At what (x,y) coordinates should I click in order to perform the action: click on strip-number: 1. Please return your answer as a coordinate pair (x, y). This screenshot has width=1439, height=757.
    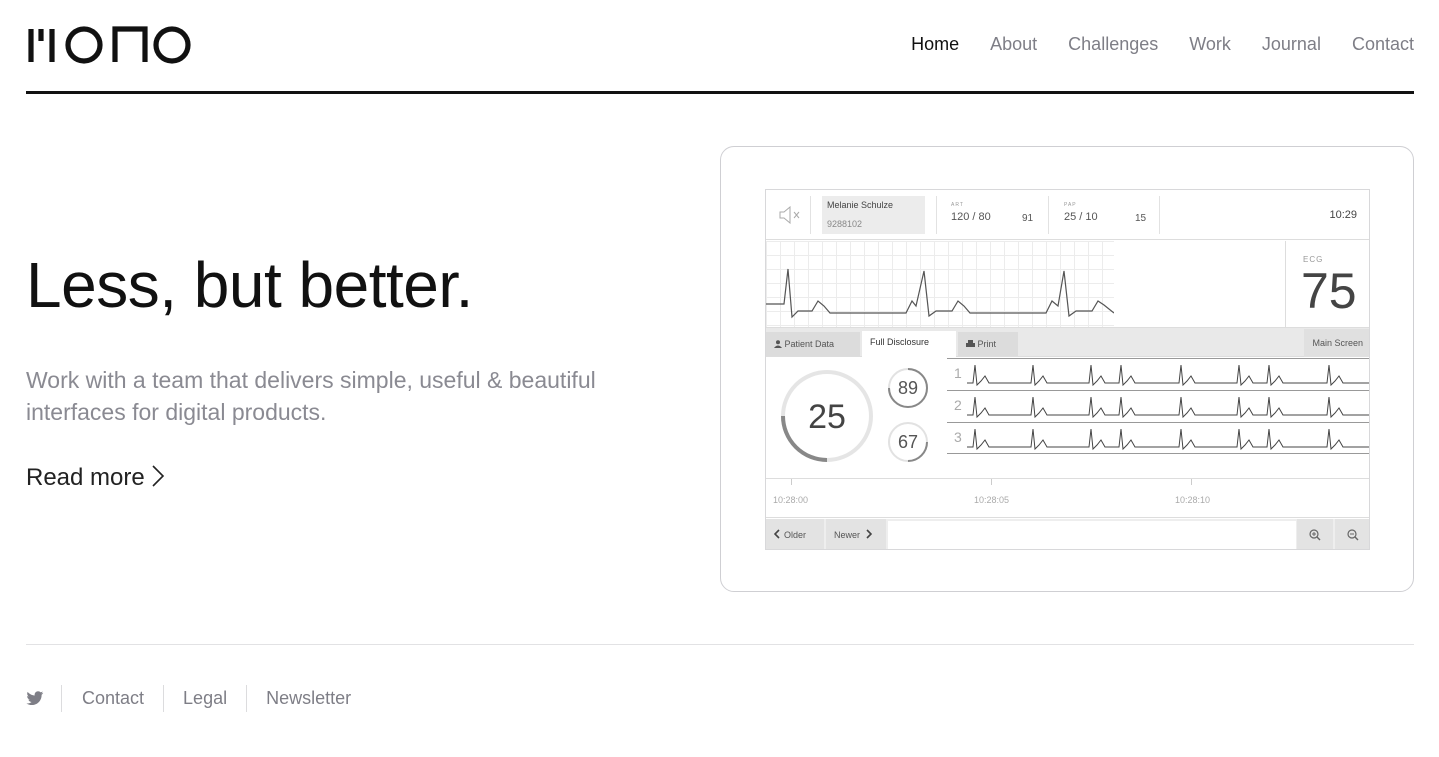
    Looking at the image, I should click on (958, 373).